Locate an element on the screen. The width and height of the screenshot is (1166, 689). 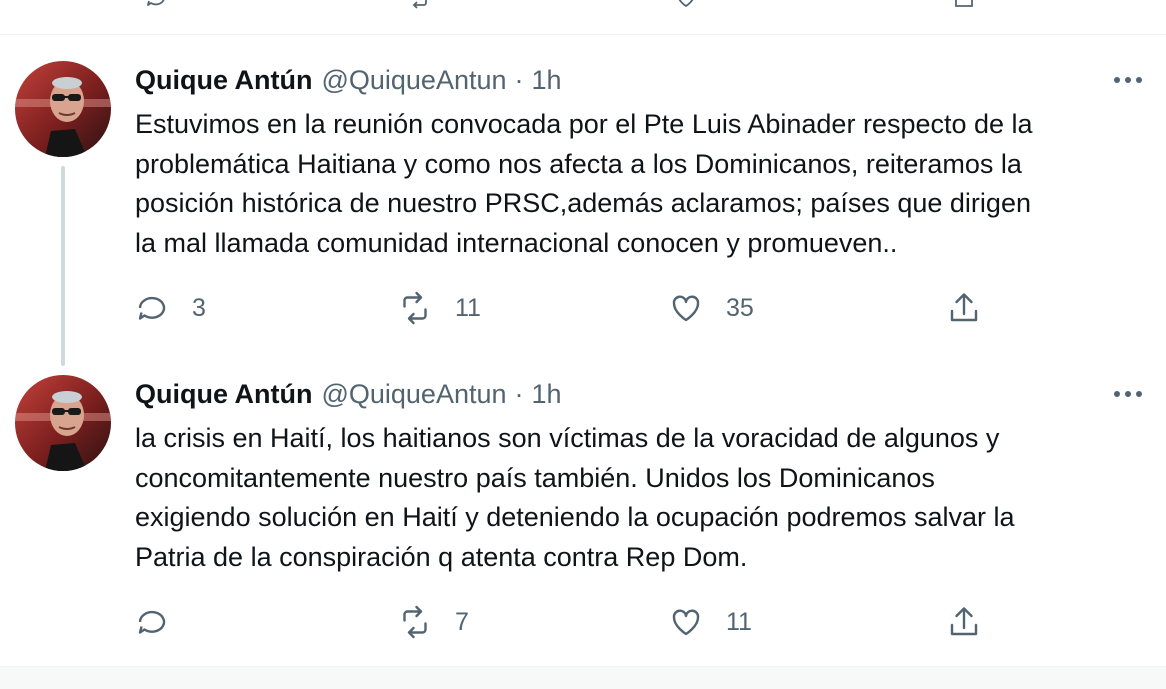
retweet-count: 7 is located at coordinates (462, 621).